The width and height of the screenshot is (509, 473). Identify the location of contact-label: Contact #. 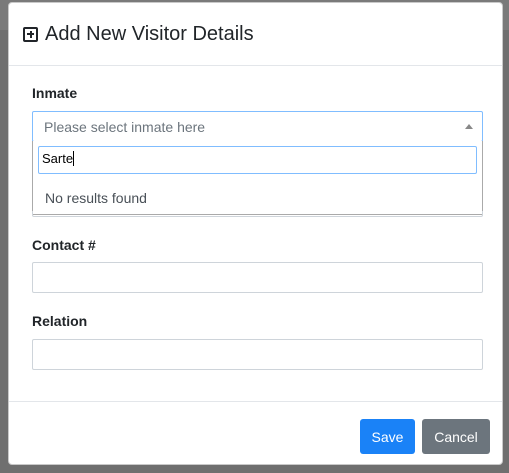
(64, 245).